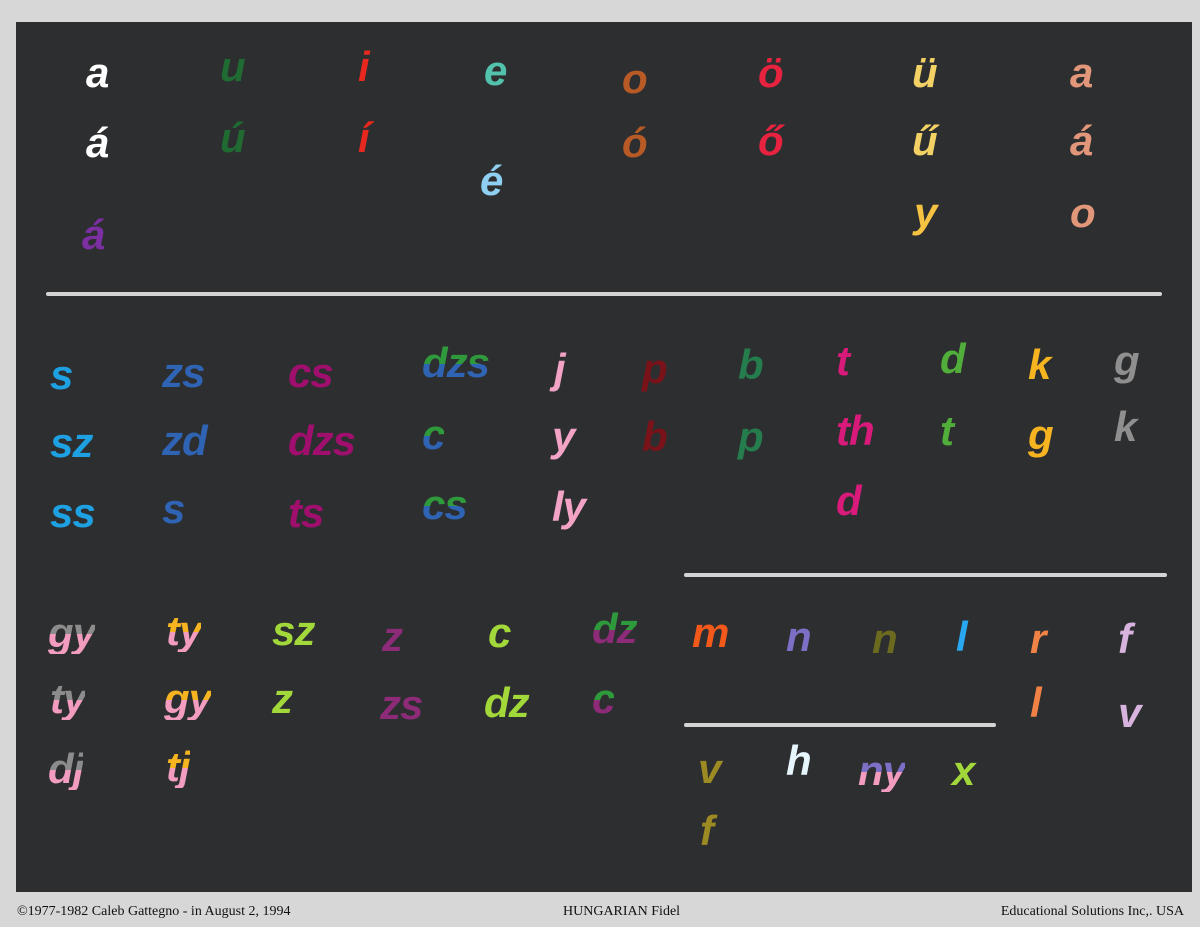 The height and width of the screenshot is (927, 1200). I want to click on subsection-divider, so click(840, 725).